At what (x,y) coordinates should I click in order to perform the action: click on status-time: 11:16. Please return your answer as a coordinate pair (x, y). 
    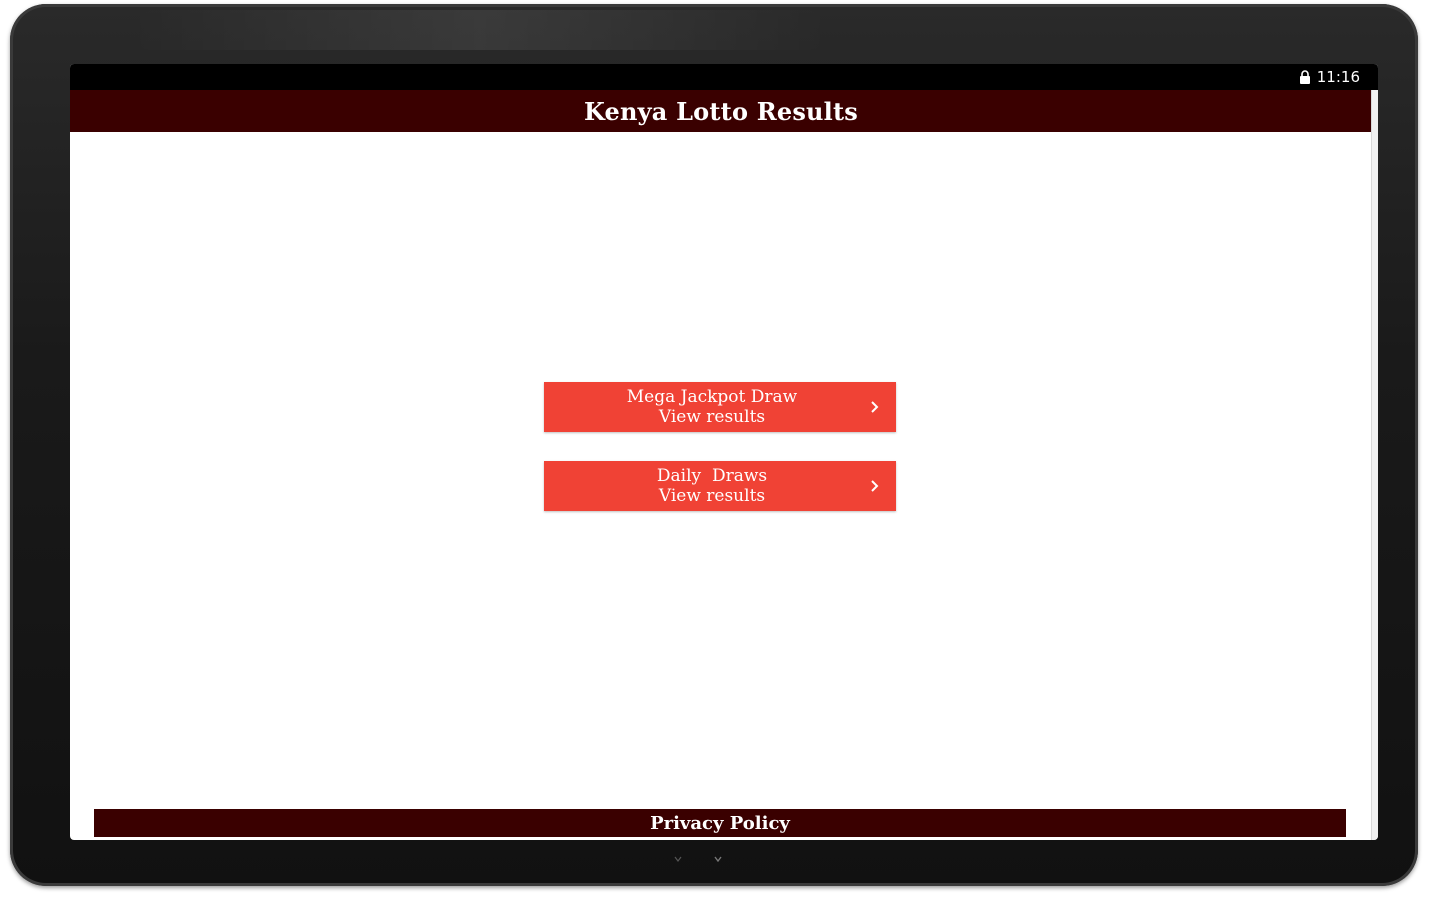
    Looking at the image, I should click on (1338, 77).